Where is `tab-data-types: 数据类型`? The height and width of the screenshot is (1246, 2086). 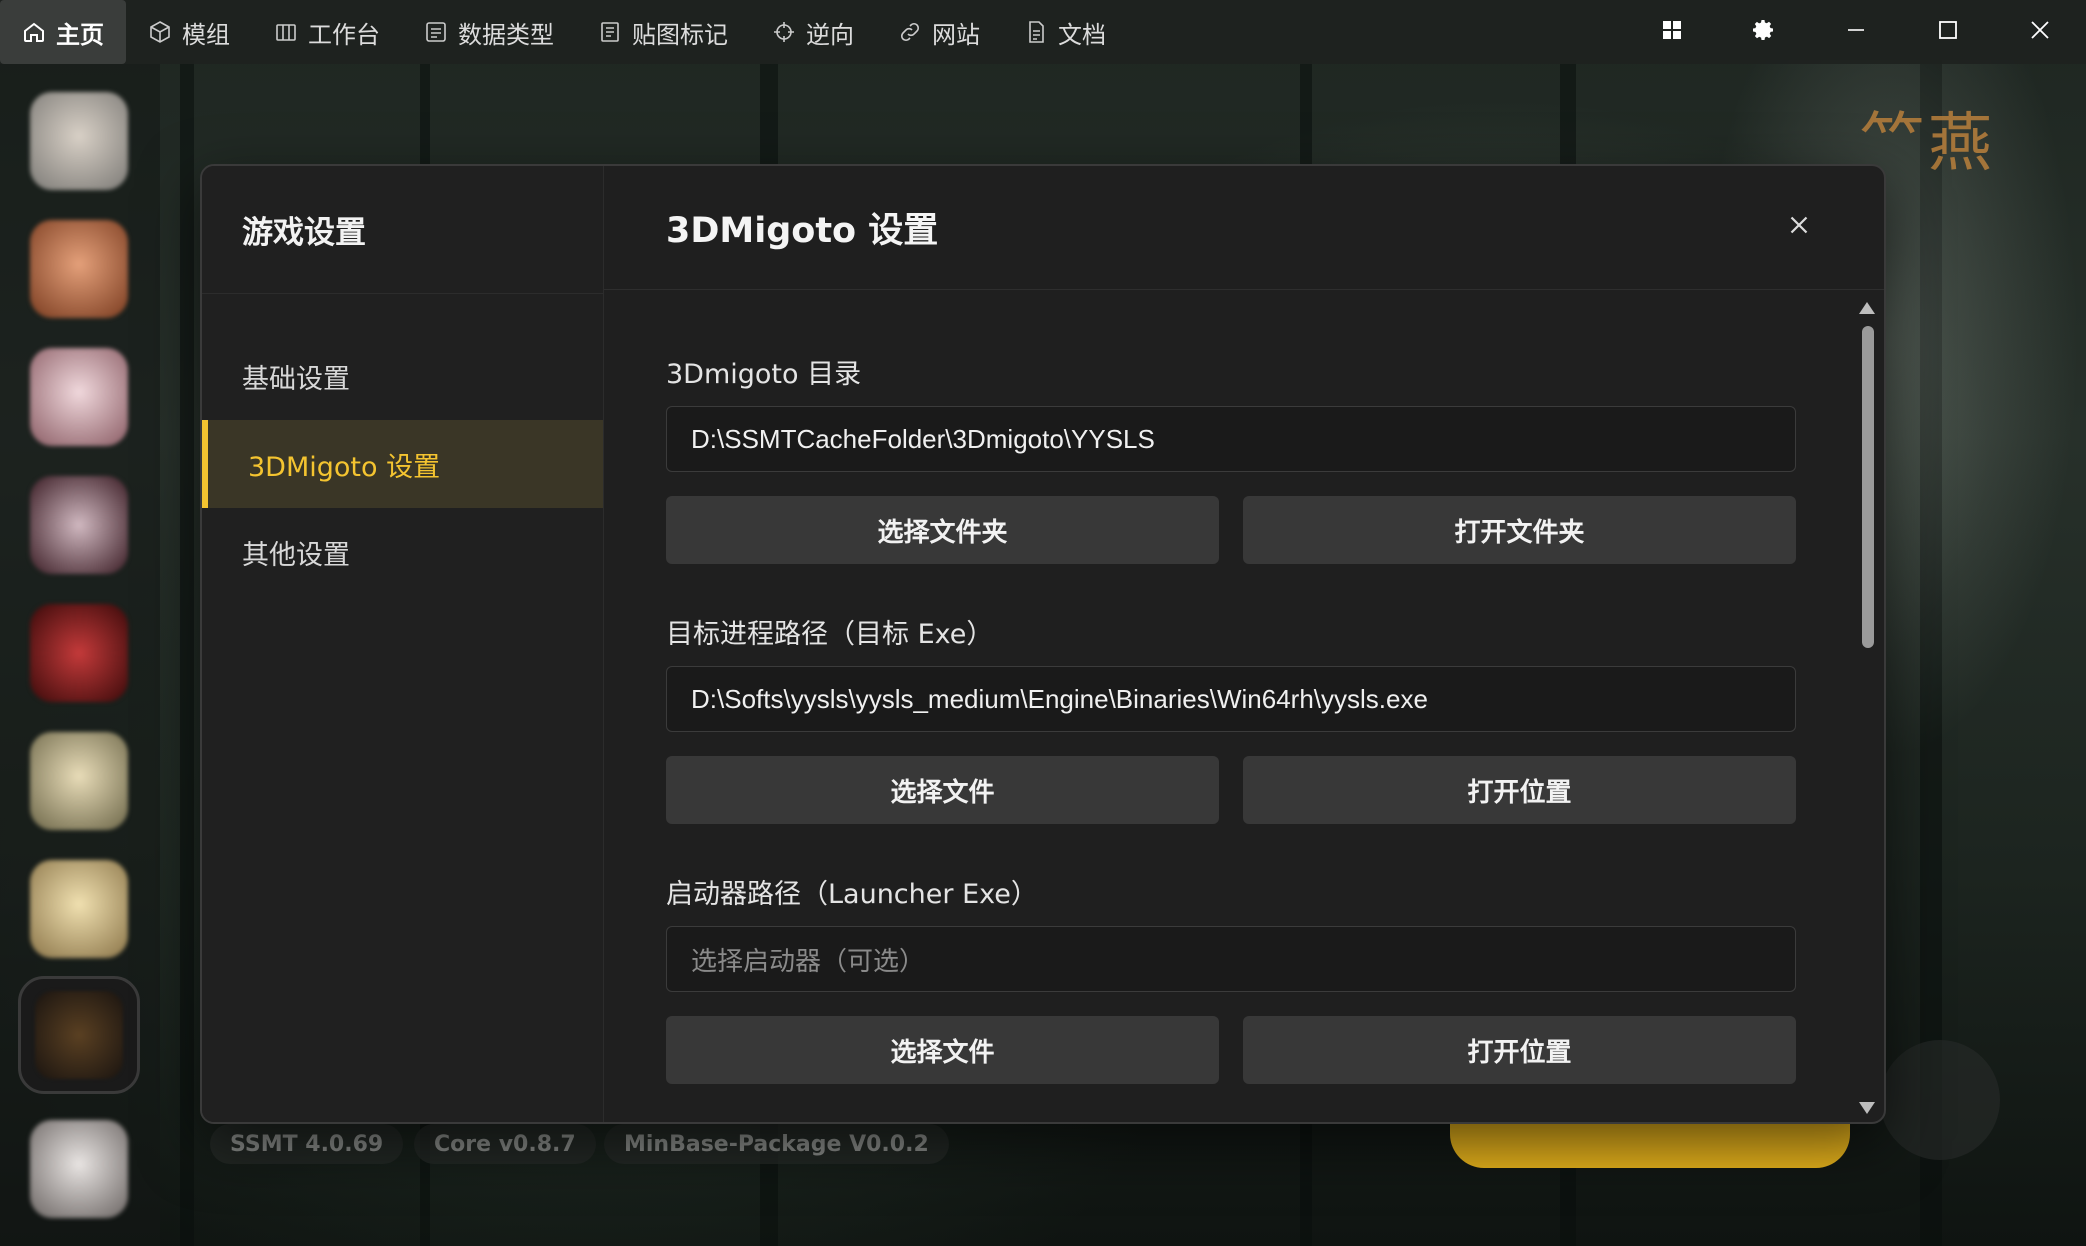 tab-data-types: 数据类型 is located at coordinates (489, 32).